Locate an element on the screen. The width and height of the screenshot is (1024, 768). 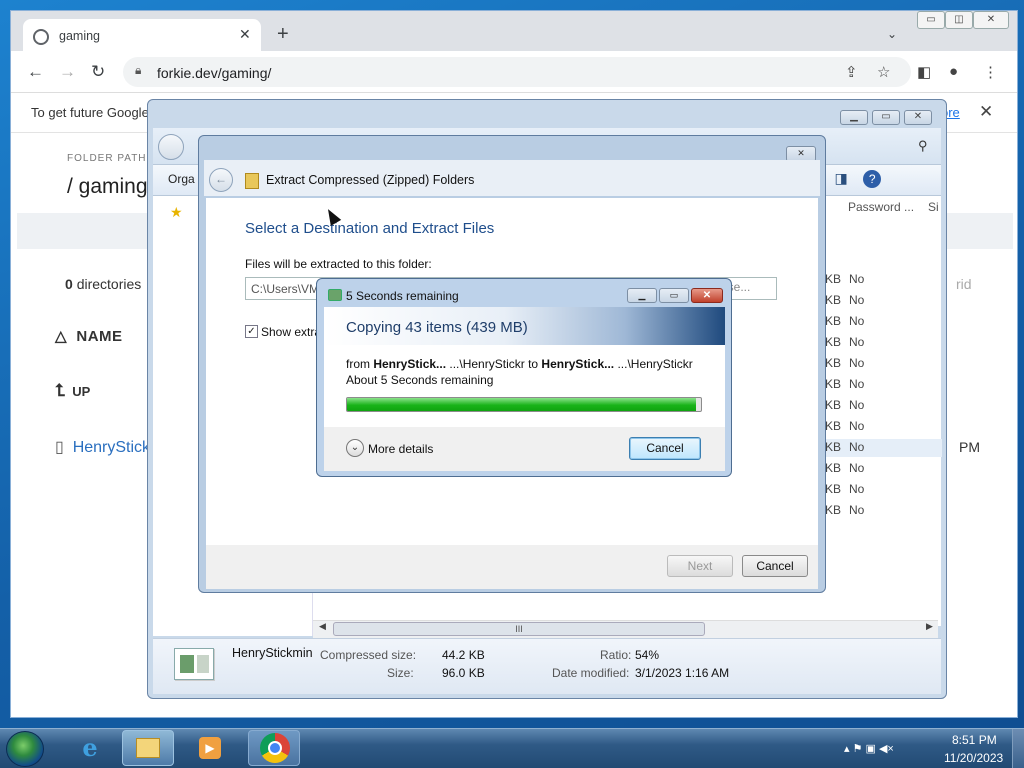
favorites-star-icon: ★ is located at coordinates (176, 212).